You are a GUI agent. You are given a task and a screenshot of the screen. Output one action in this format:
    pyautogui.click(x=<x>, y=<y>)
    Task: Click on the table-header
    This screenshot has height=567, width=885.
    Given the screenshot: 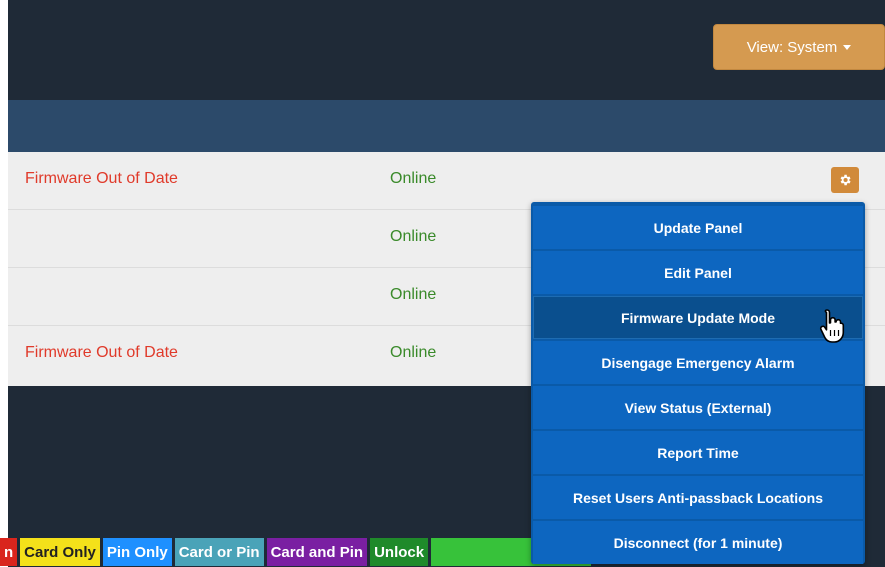 What is the action you would take?
    pyautogui.click(x=446, y=126)
    